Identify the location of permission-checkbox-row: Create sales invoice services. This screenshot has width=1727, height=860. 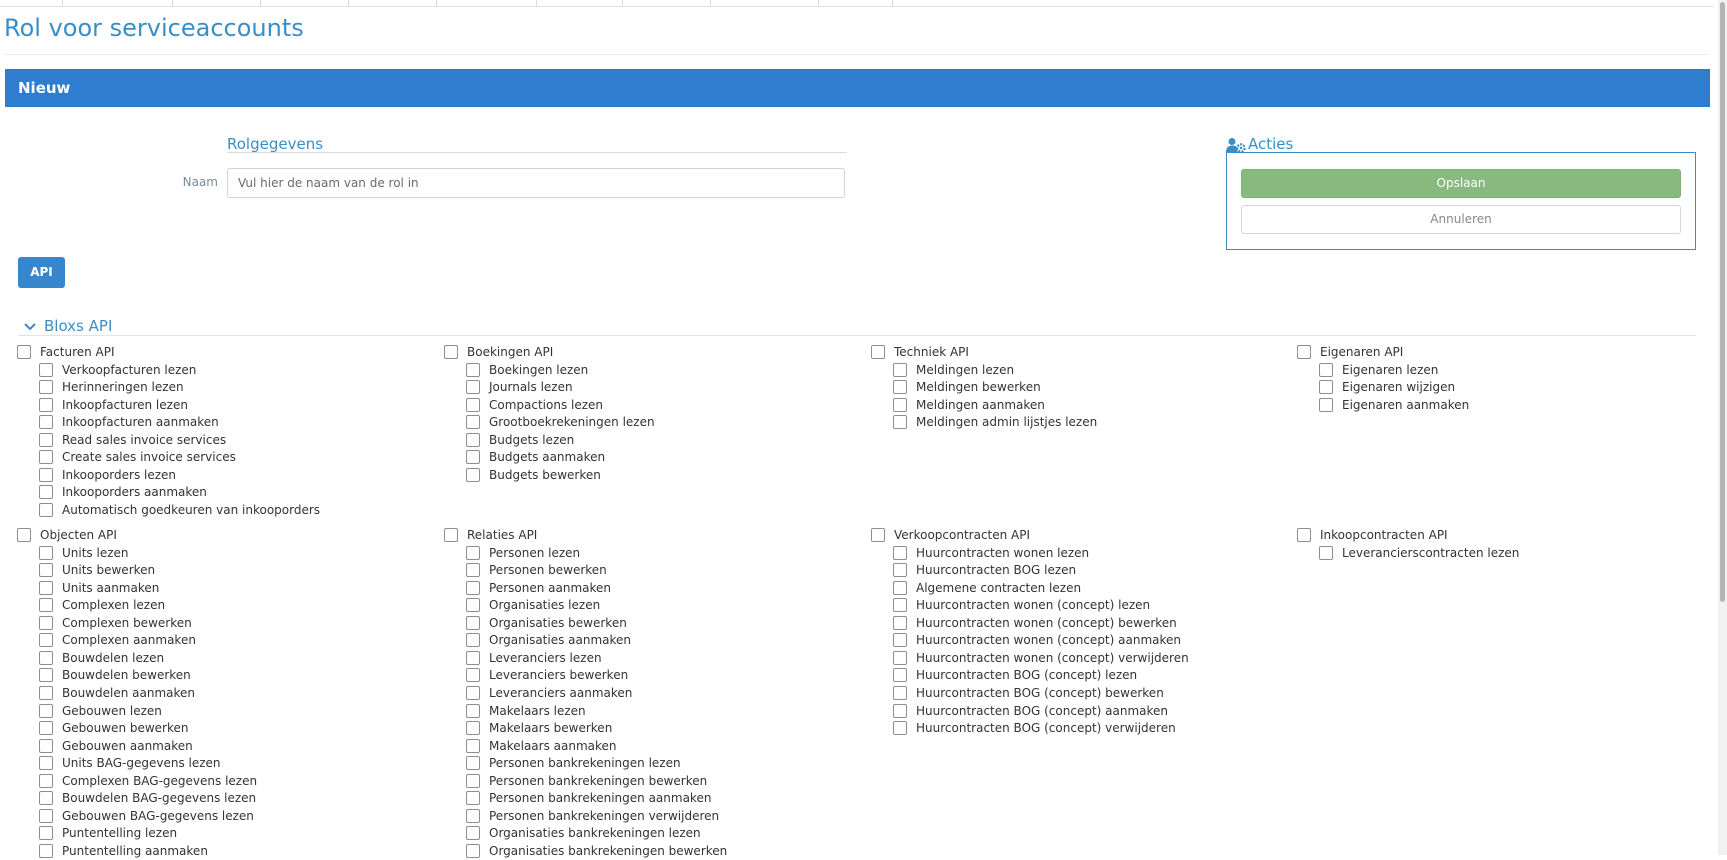
(137, 457).